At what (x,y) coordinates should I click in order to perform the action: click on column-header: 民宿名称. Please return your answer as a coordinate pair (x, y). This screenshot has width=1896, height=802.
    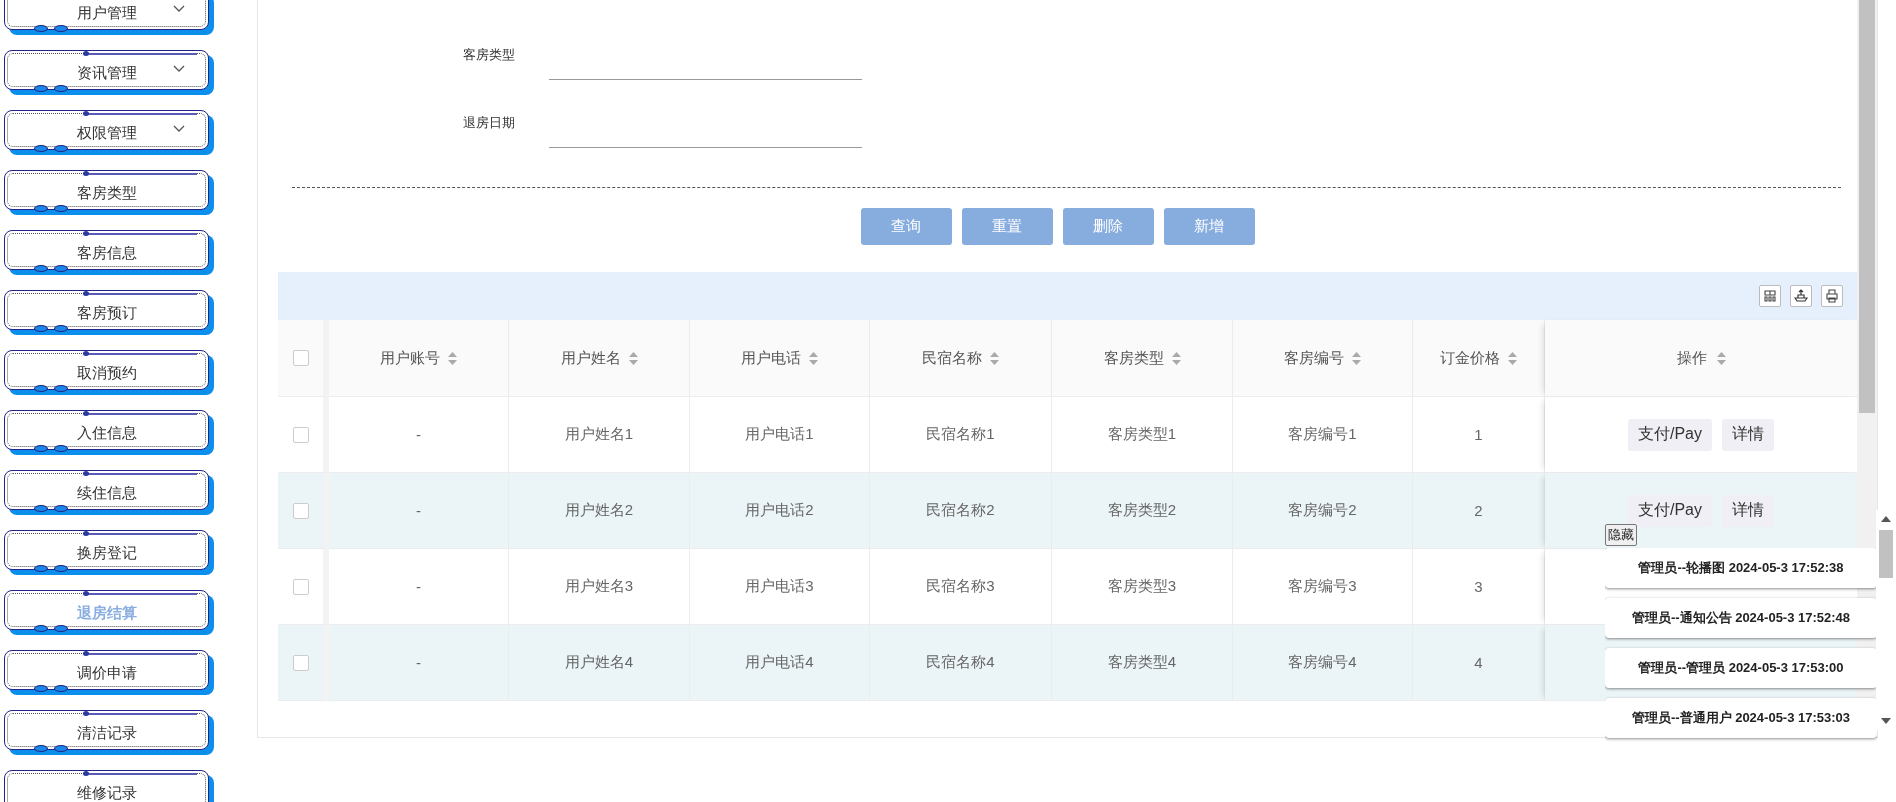
    Looking at the image, I should click on (952, 358).